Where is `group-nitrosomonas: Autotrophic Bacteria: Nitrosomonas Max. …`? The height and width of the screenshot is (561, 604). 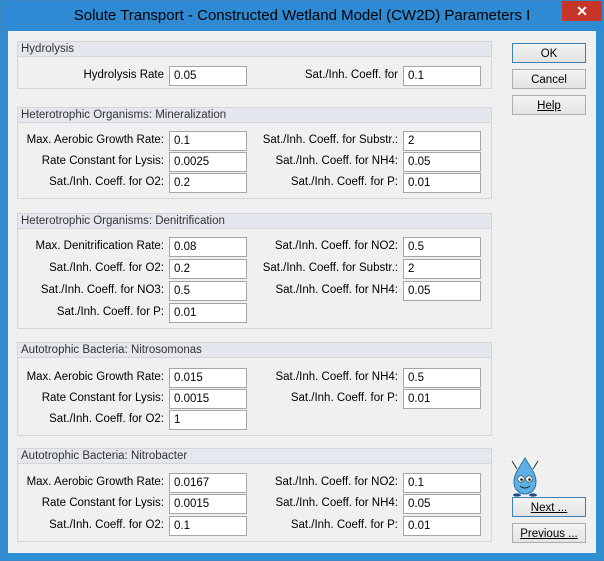
group-nitrosomonas: Autotrophic Bacteria: Nitrosomonas Max. … is located at coordinates (254, 389).